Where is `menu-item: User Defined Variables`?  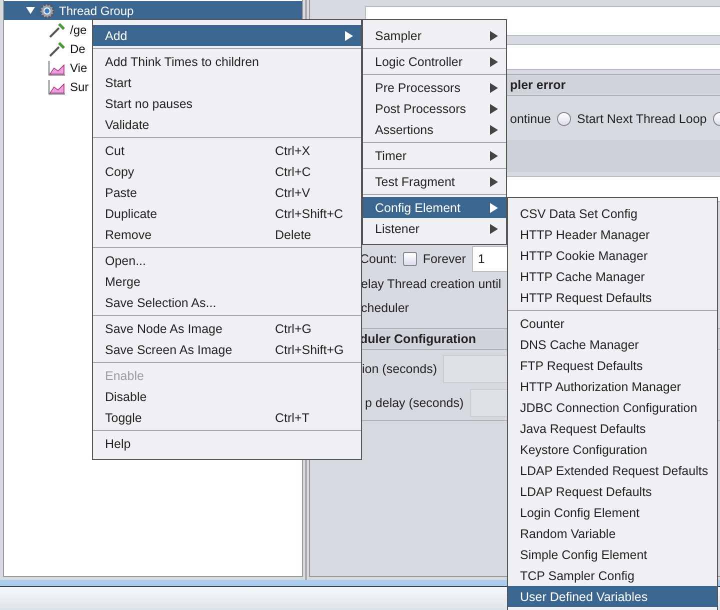 menu-item: User Defined Variables is located at coordinates (612, 596).